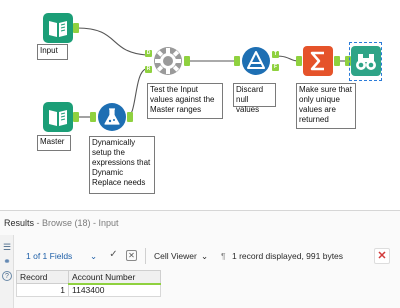  Describe the element at coordinates (76, 28) in the screenshot. I see `input-output-anchor` at that location.